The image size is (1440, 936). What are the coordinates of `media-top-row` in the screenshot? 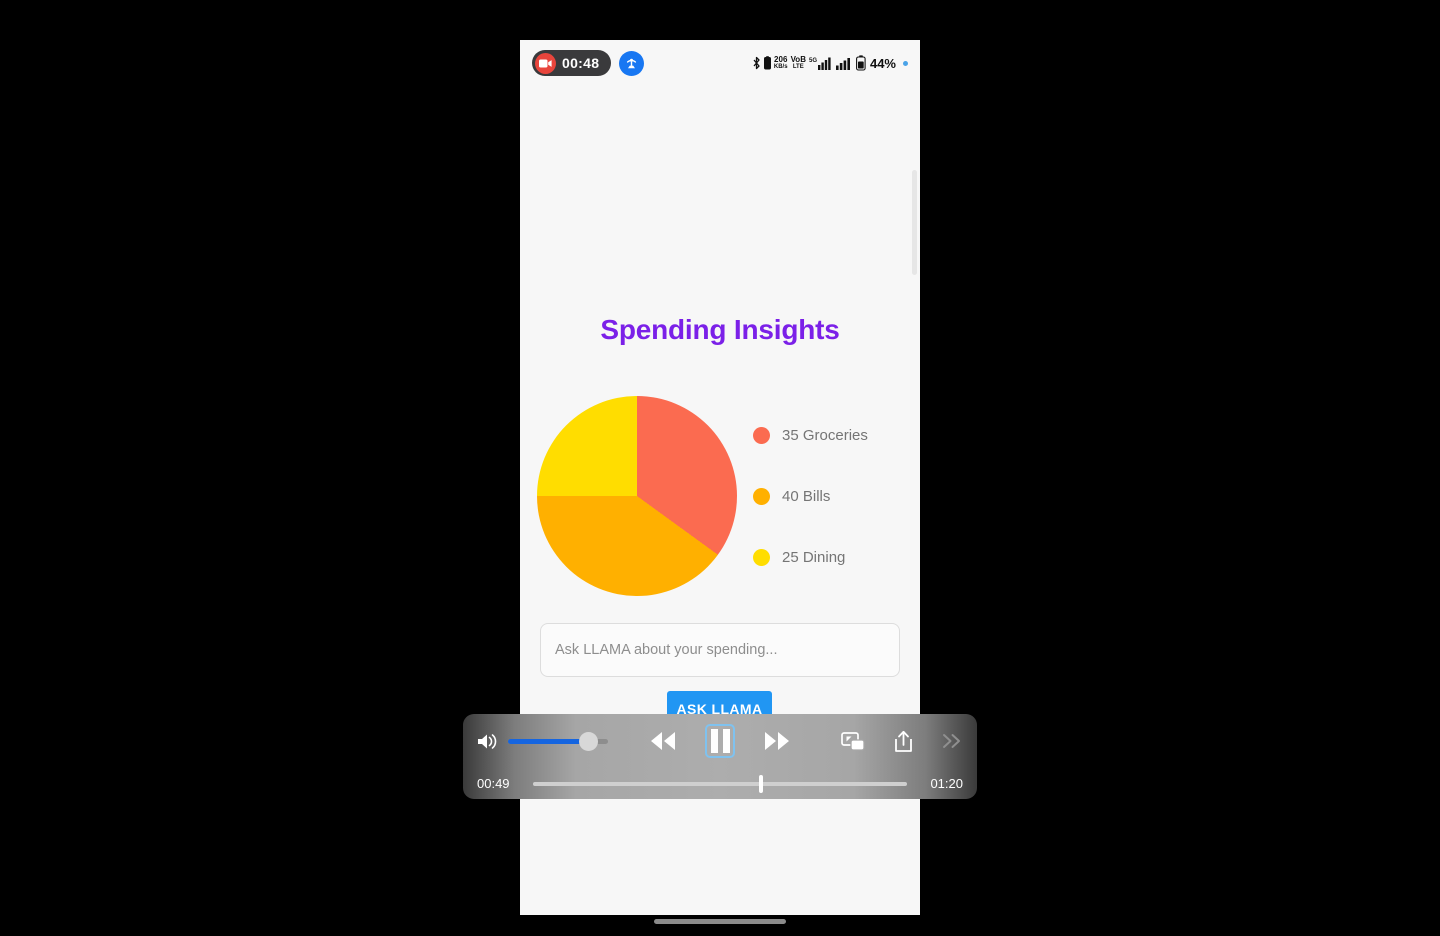 It's located at (720, 741).